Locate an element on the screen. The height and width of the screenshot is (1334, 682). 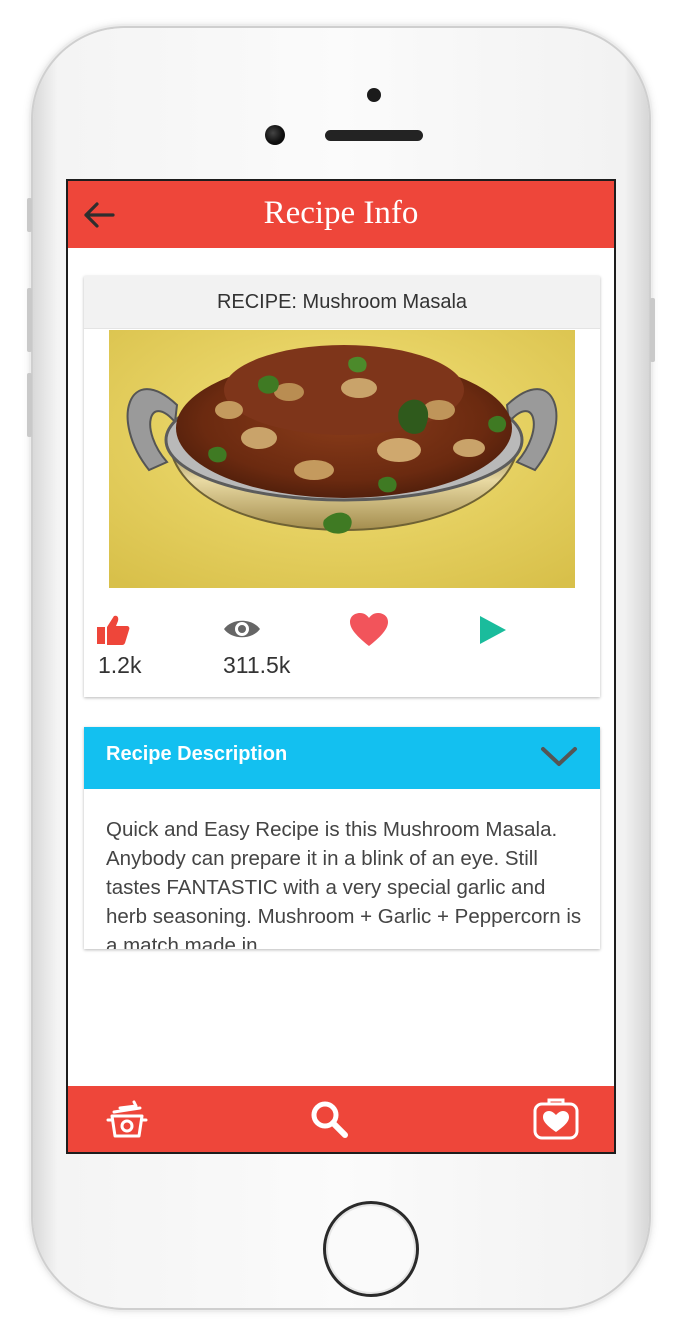
home-button is located at coordinates (371, 1249).